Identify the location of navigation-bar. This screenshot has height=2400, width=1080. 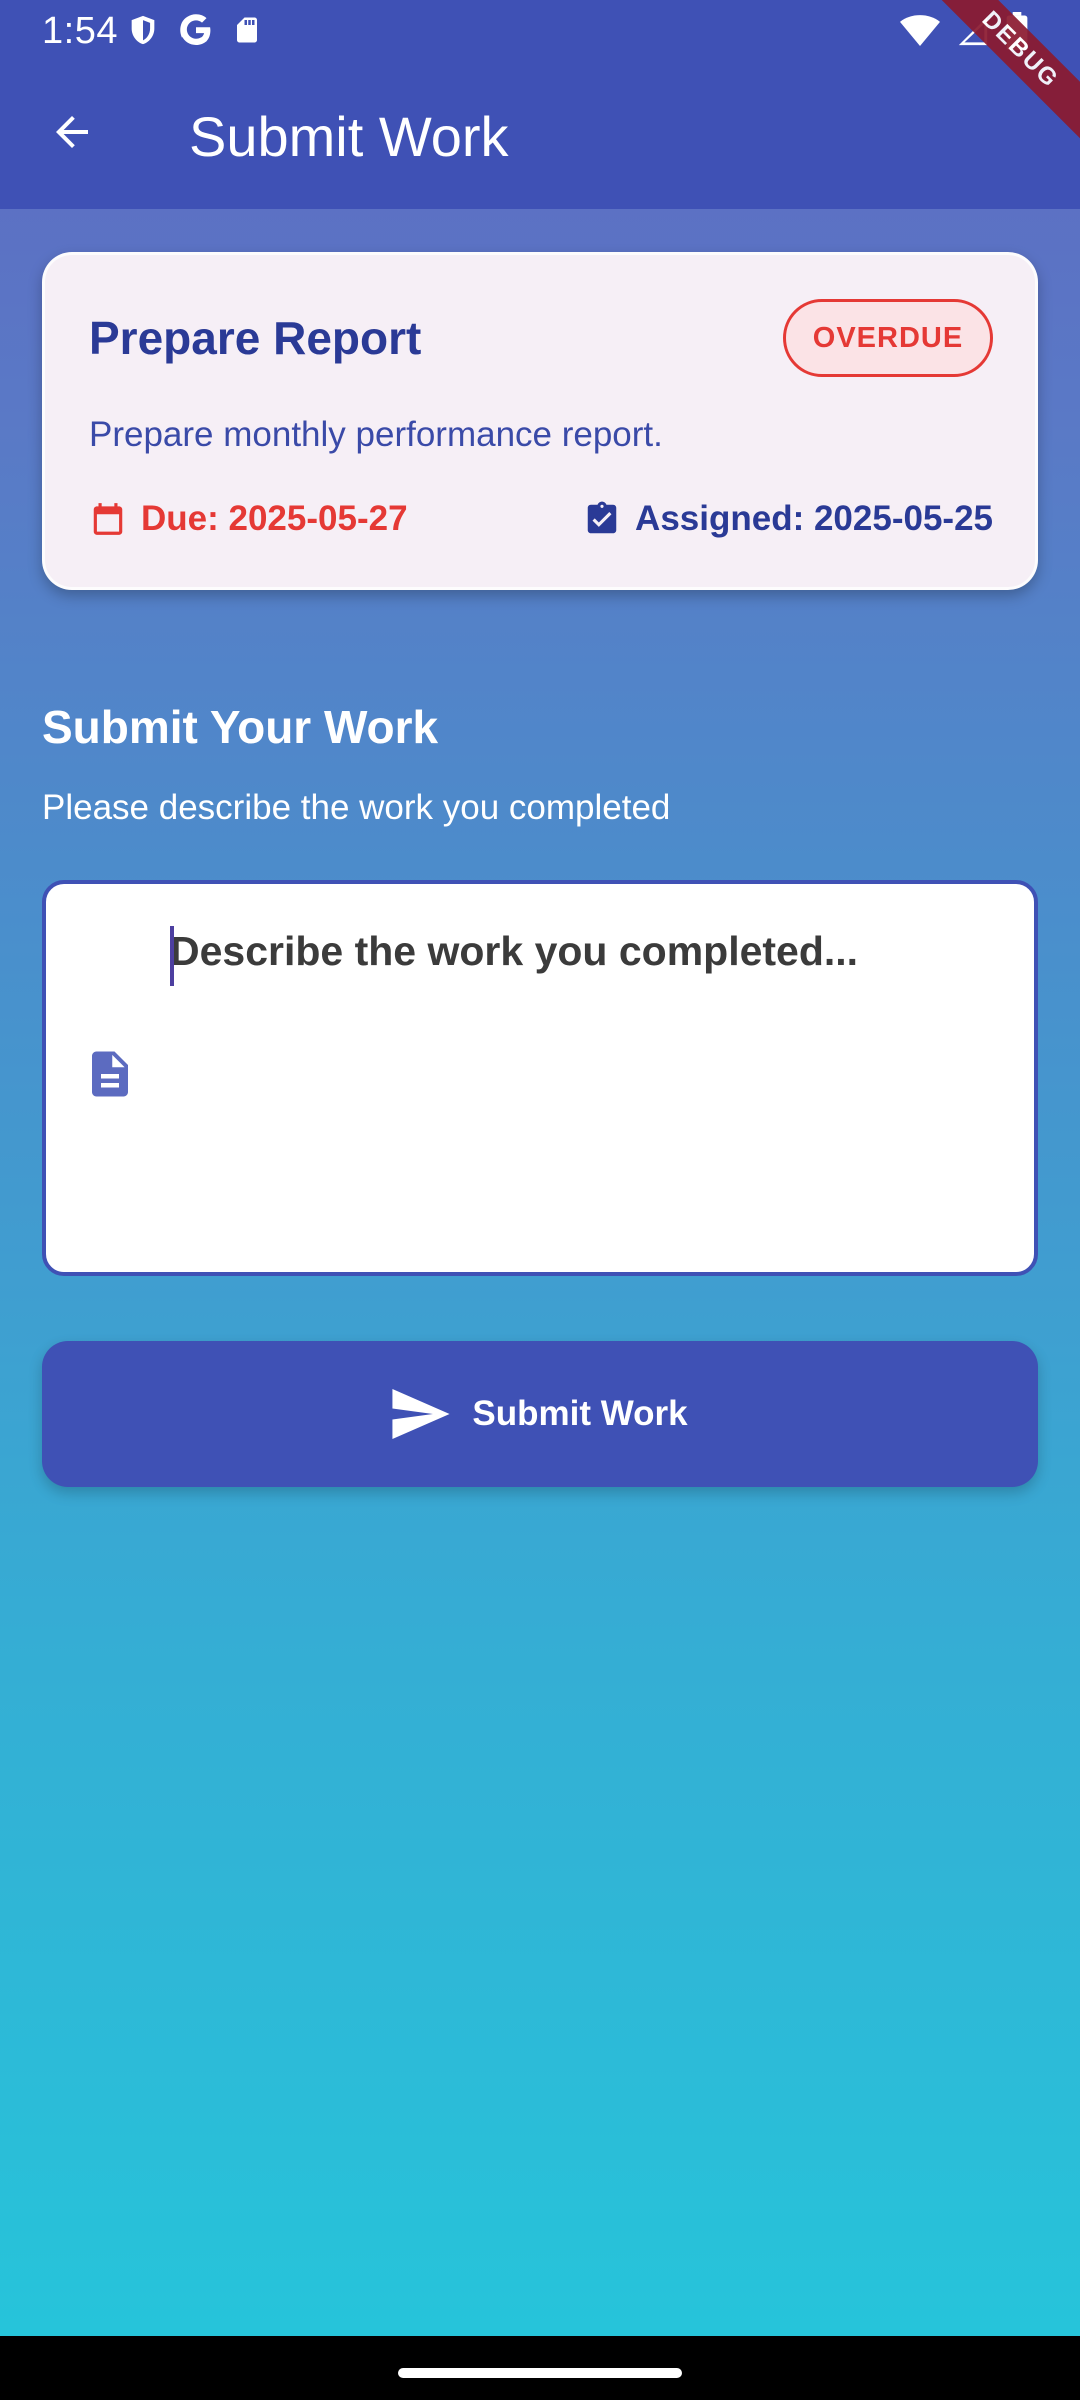
(540, 2368).